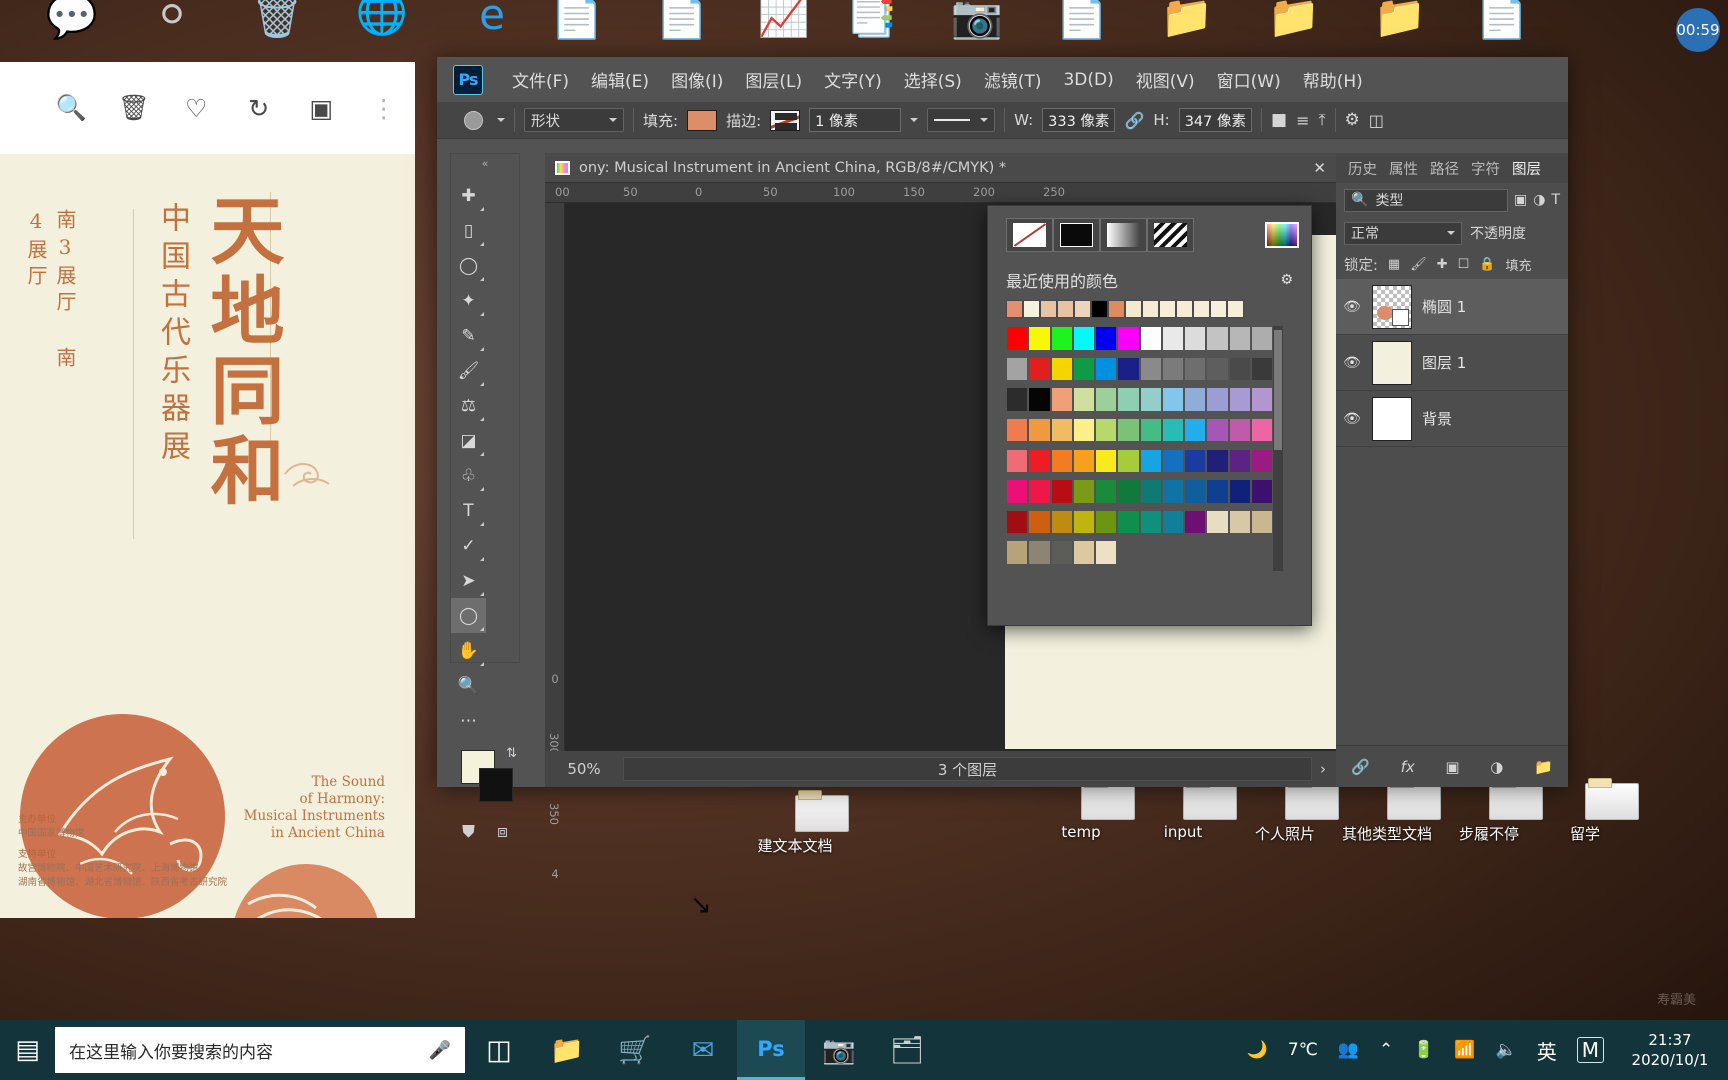 The height and width of the screenshot is (1080, 1728). What do you see at coordinates (784, 26) in the screenshot?
I see `desktop-icon-excel: 📈` at bounding box center [784, 26].